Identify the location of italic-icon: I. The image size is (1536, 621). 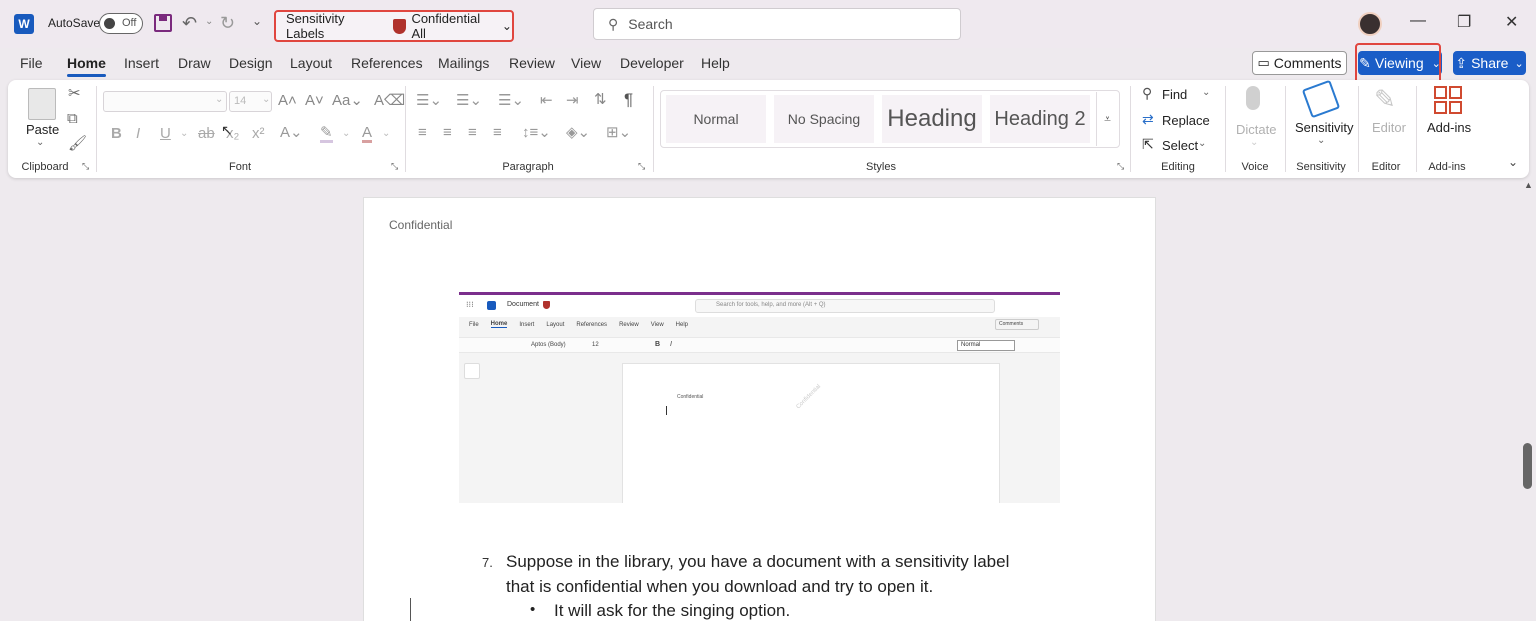
(138, 133).